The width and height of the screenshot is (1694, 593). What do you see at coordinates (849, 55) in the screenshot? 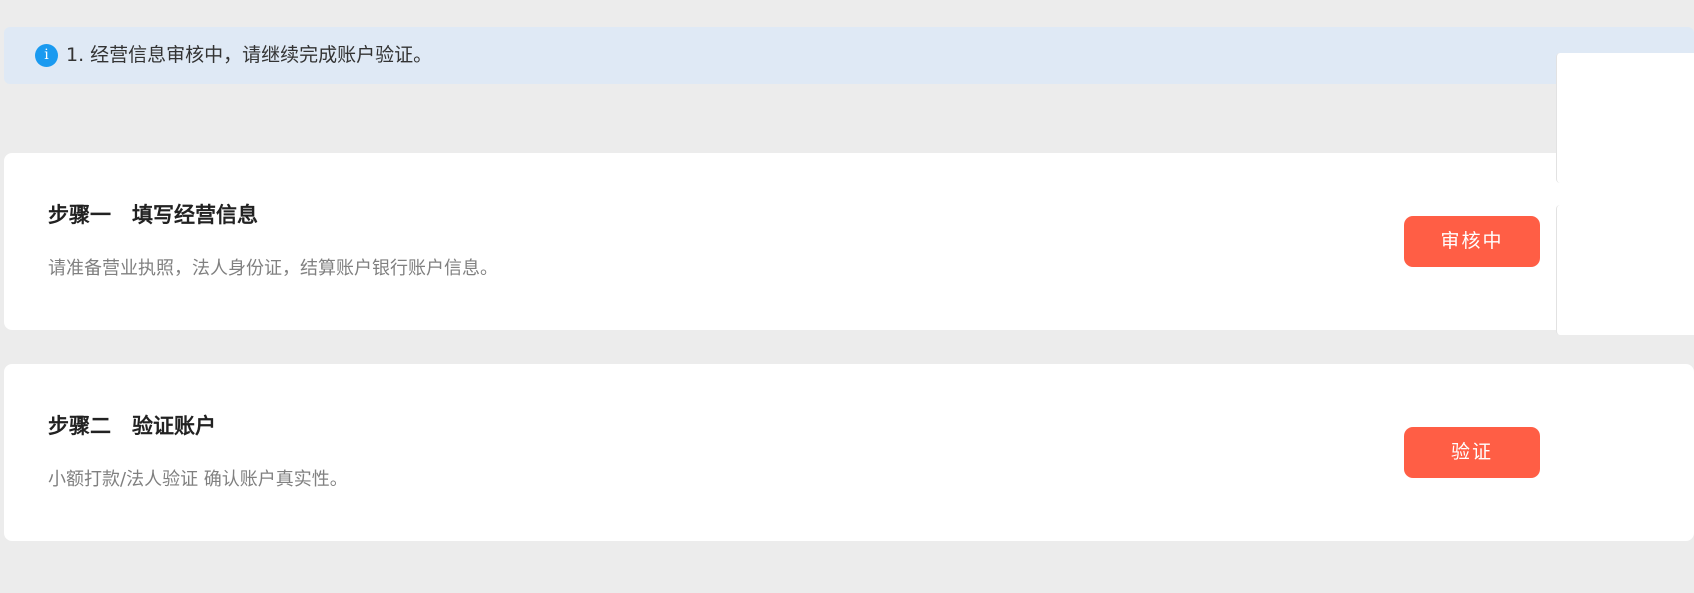
I see `notice-banner: i 1. 经营信息审核中，请继续完成账户验证。` at bounding box center [849, 55].